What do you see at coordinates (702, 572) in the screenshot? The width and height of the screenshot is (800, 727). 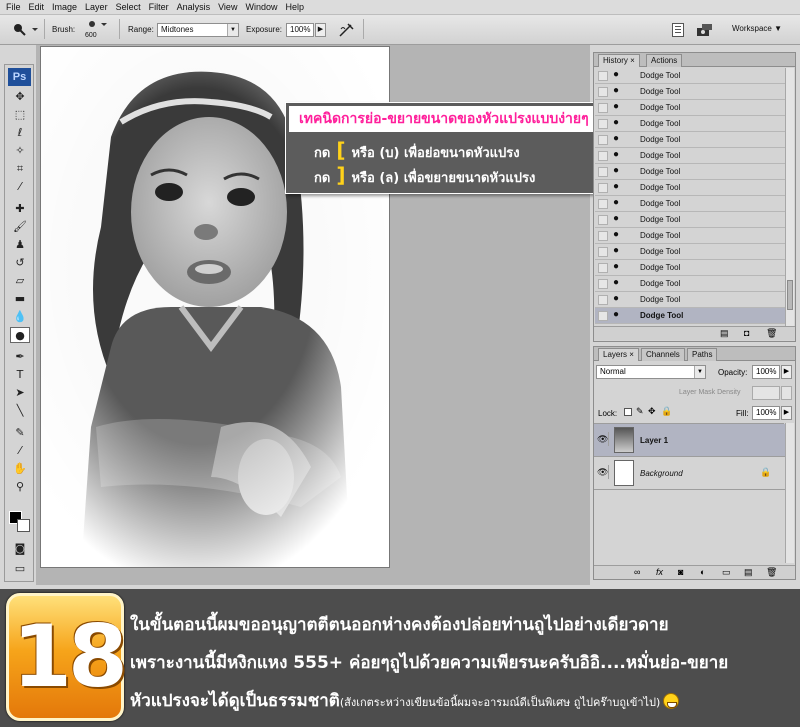 I see `adjustment-layer-icon: ◐` at bounding box center [702, 572].